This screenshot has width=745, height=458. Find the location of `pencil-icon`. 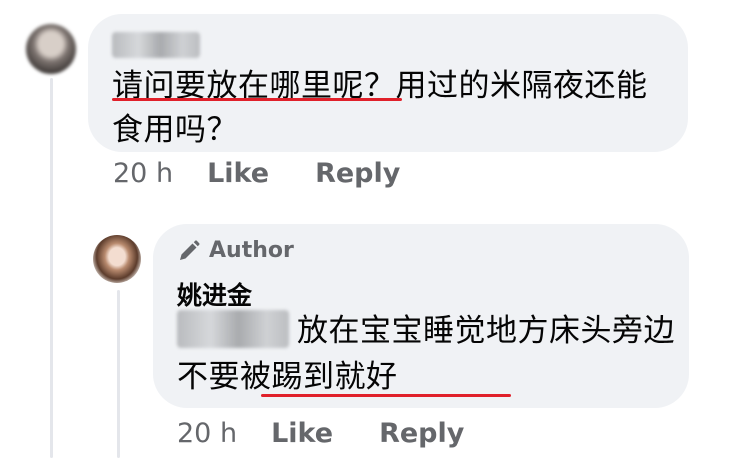

pencil-icon is located at coordinates (190, 249).